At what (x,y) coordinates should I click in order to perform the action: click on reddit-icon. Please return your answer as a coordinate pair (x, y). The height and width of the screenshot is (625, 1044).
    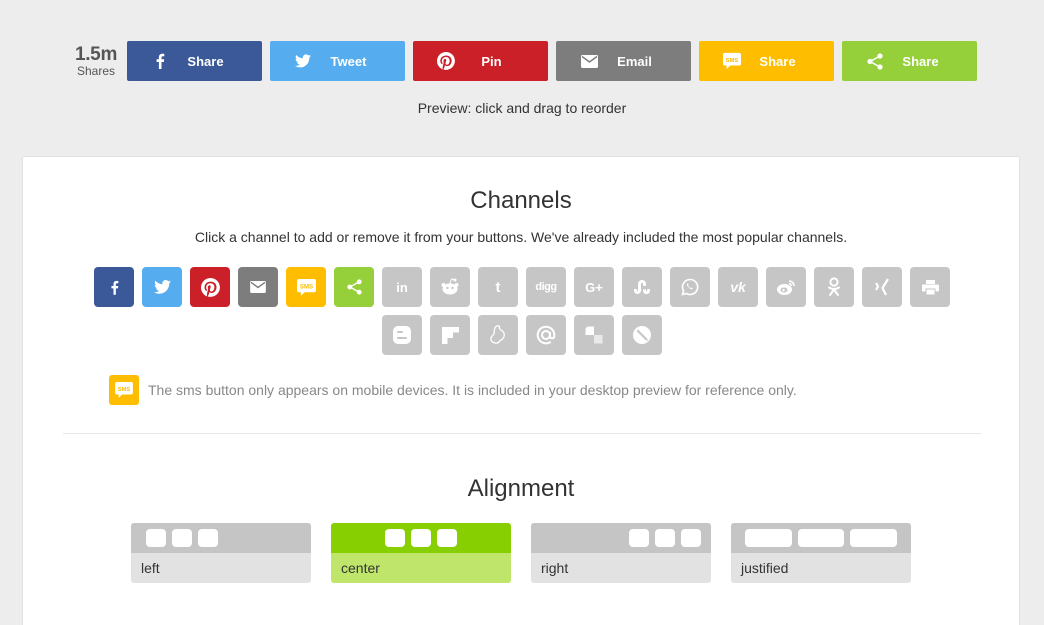
    Looking at the image, I should click on (450, 286).